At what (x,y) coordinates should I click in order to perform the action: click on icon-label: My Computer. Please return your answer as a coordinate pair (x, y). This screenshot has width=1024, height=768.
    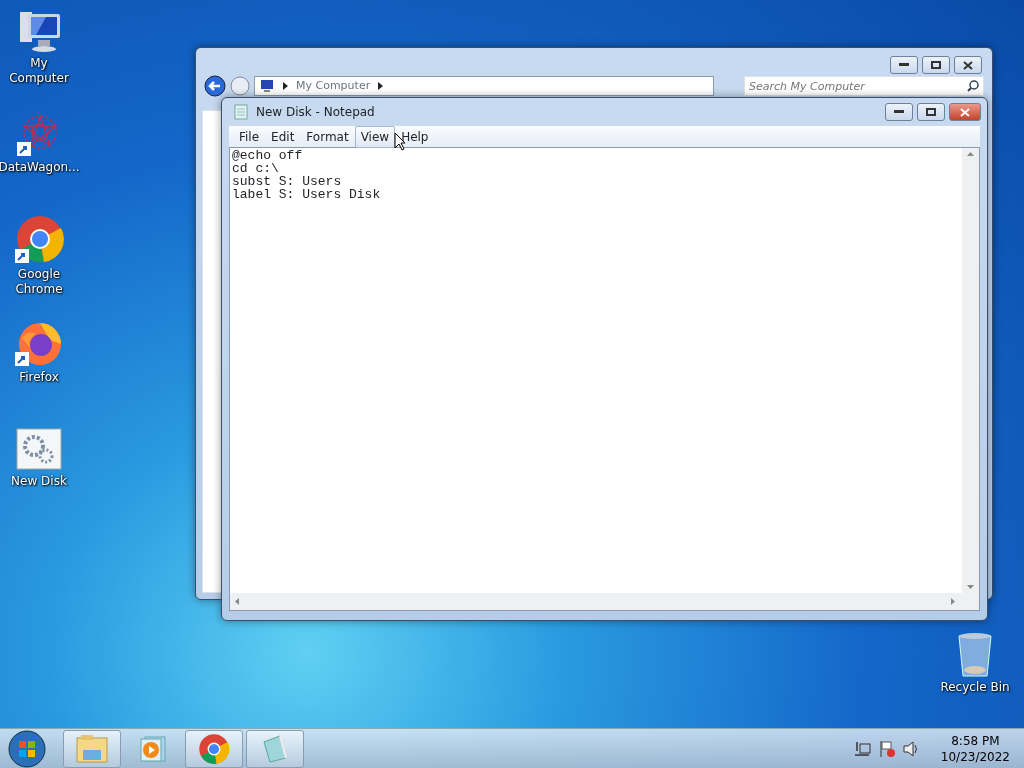
    Looking at the image, I should click on (39, 71).